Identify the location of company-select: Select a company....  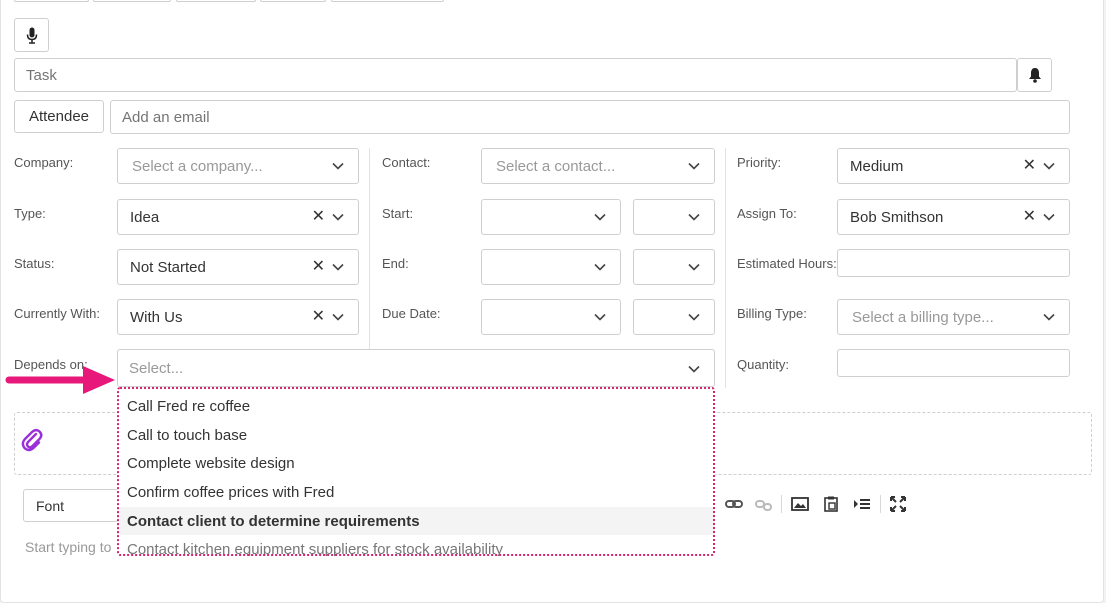
(238, 166).